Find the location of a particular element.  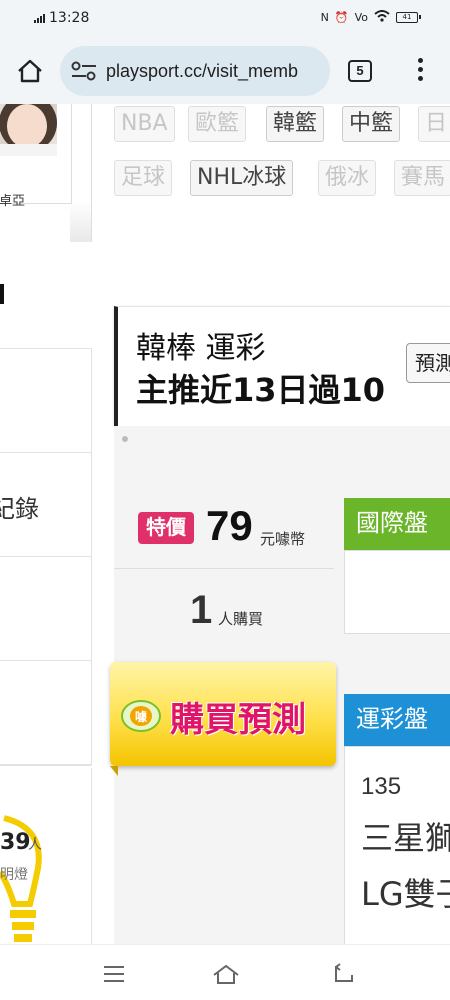

buy-prediction-button: 噱 購買預測 is located at coordinates (223, 719).